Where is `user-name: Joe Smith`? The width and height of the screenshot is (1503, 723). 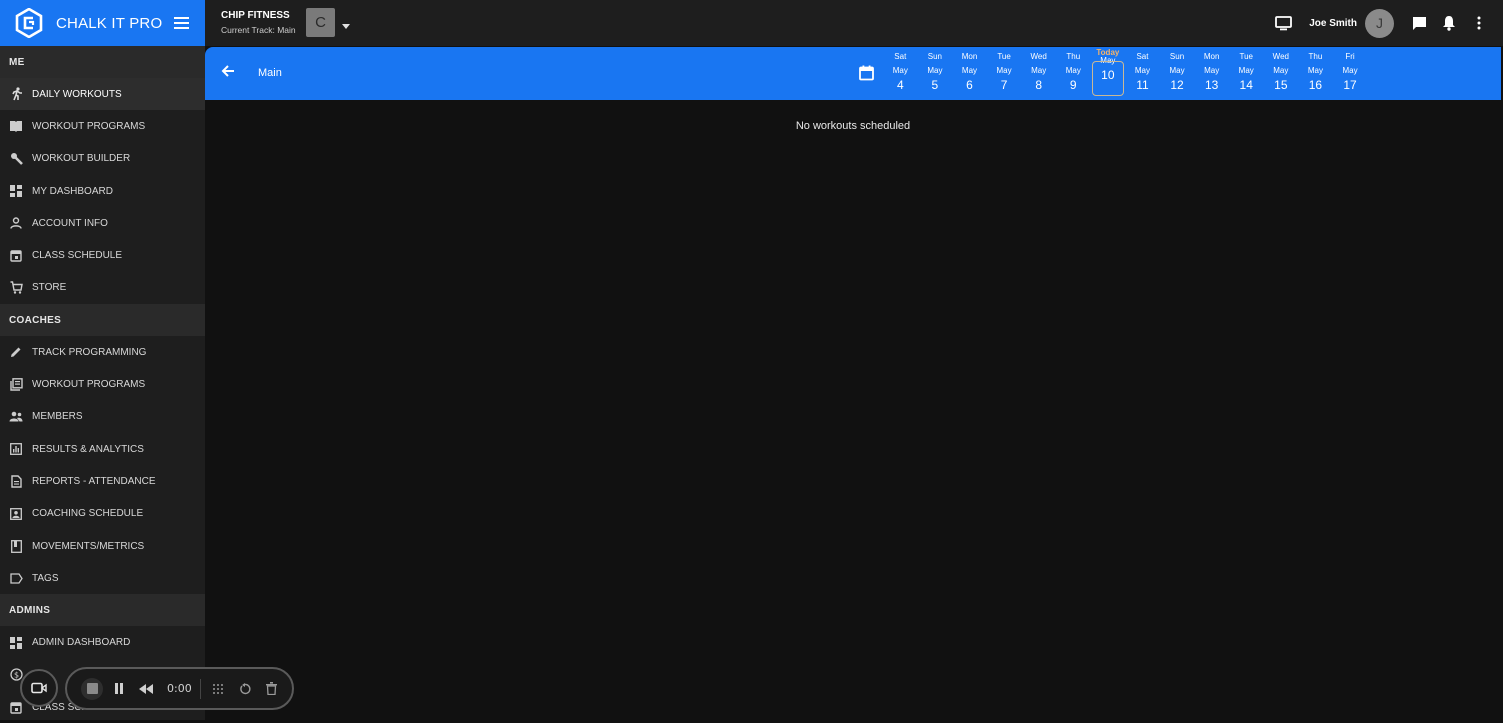 user-name: Joe Smith is located at coordinates (1333, 23).